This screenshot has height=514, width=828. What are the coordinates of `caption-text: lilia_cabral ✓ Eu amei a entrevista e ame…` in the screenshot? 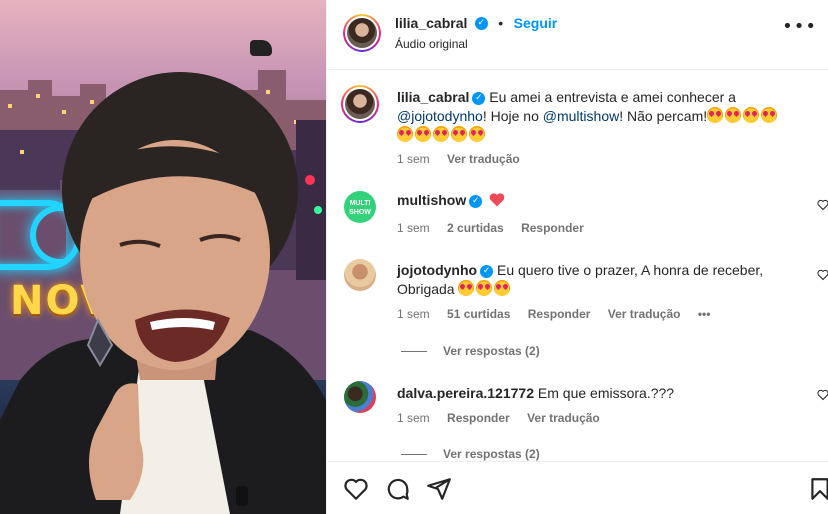 It's located at (602, 116).